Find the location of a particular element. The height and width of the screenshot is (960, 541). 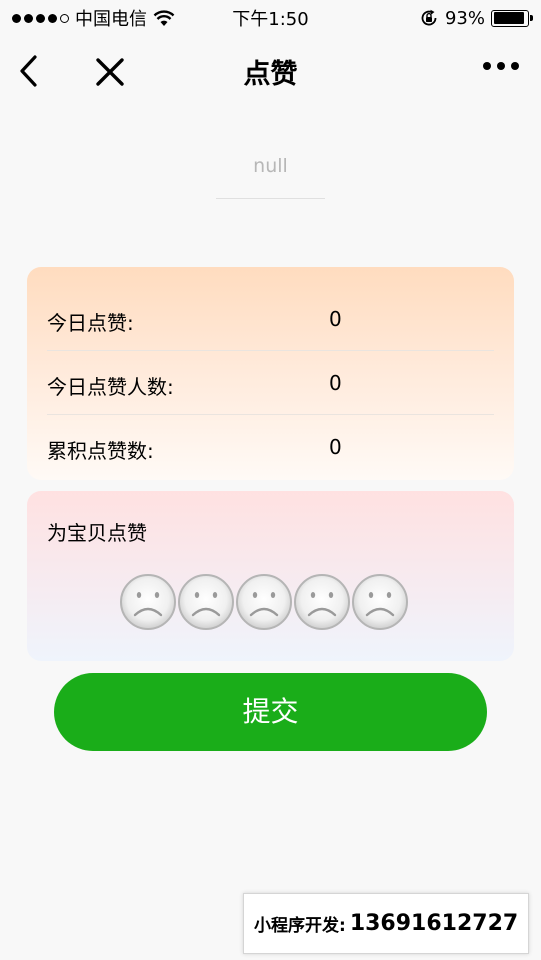

battery-icon is located at coordinates (512, 18).